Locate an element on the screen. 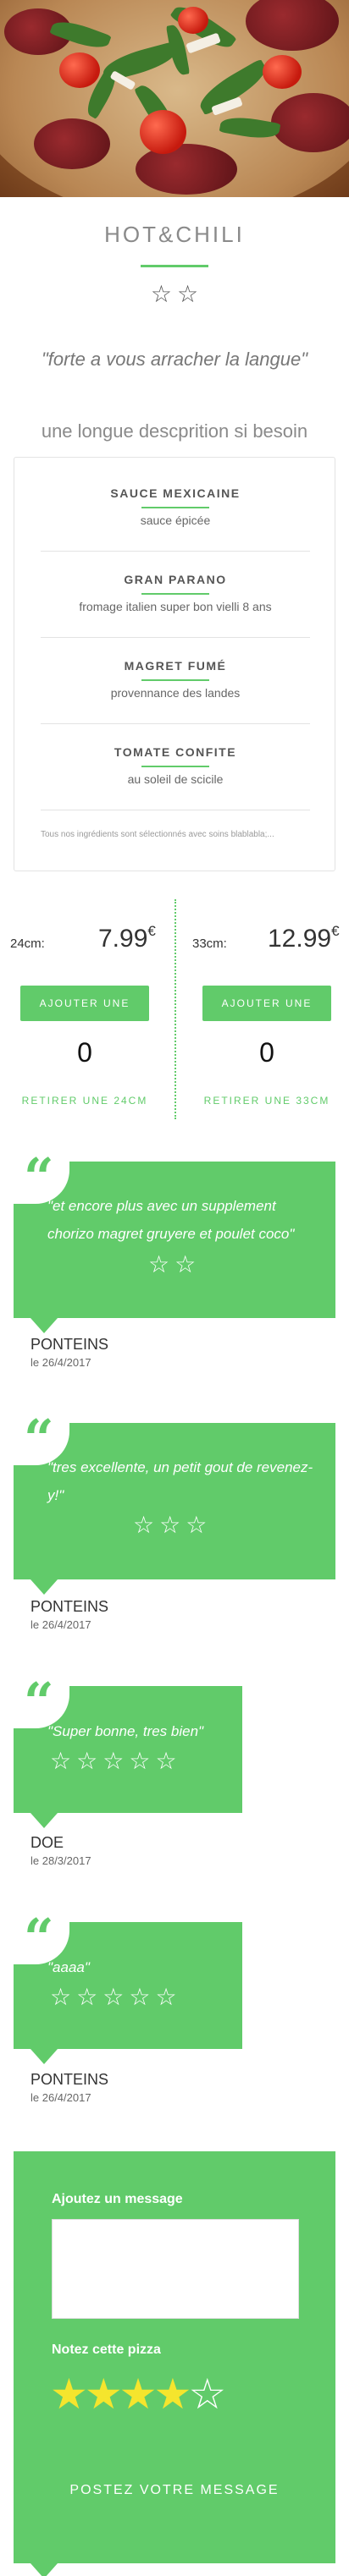  review-stars: ☆ ☆ is located at coordinates (172, 1265).